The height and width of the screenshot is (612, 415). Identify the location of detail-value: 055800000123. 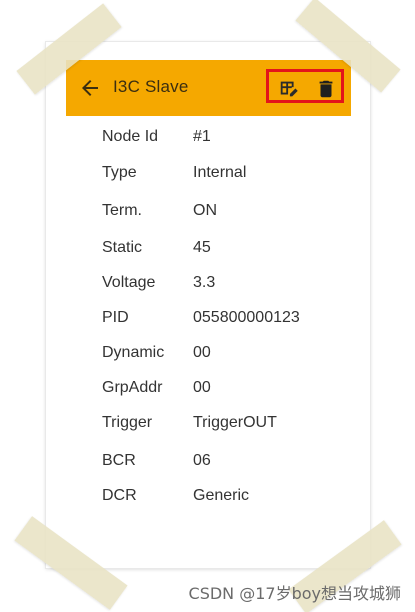
(246, 317).